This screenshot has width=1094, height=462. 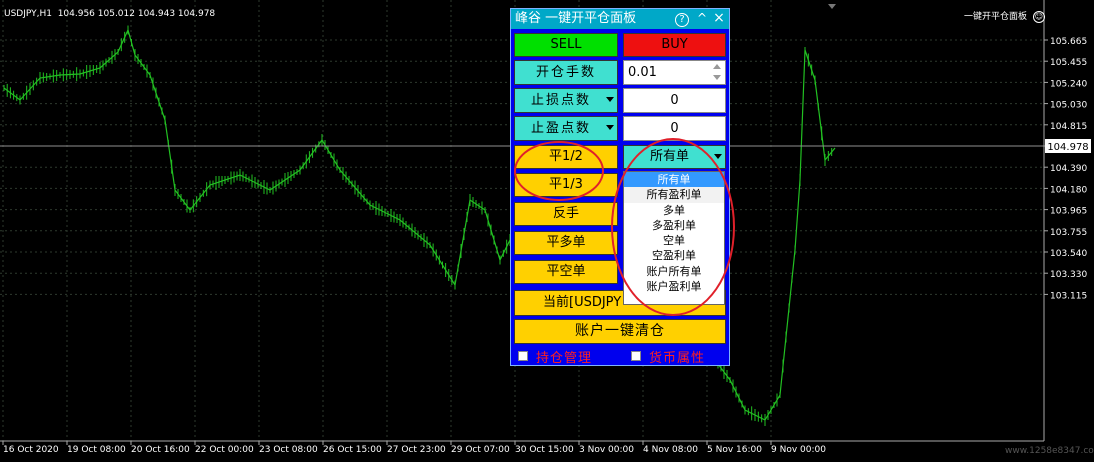 What do you see at coordinates (1068, 275) in the screenshot?
I see `price-label: 103.330` at bounding box center [1068, 275].